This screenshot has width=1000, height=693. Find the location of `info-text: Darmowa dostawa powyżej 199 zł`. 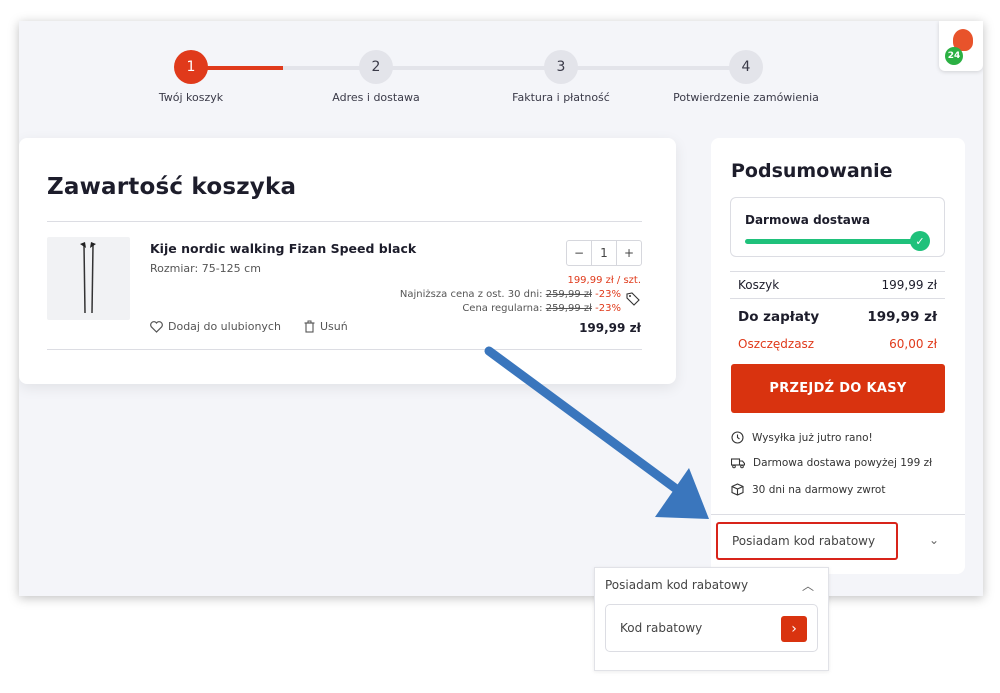

info-text: Darmowa dostawa powyżej 199 zł is located at coordinates (843, 463).